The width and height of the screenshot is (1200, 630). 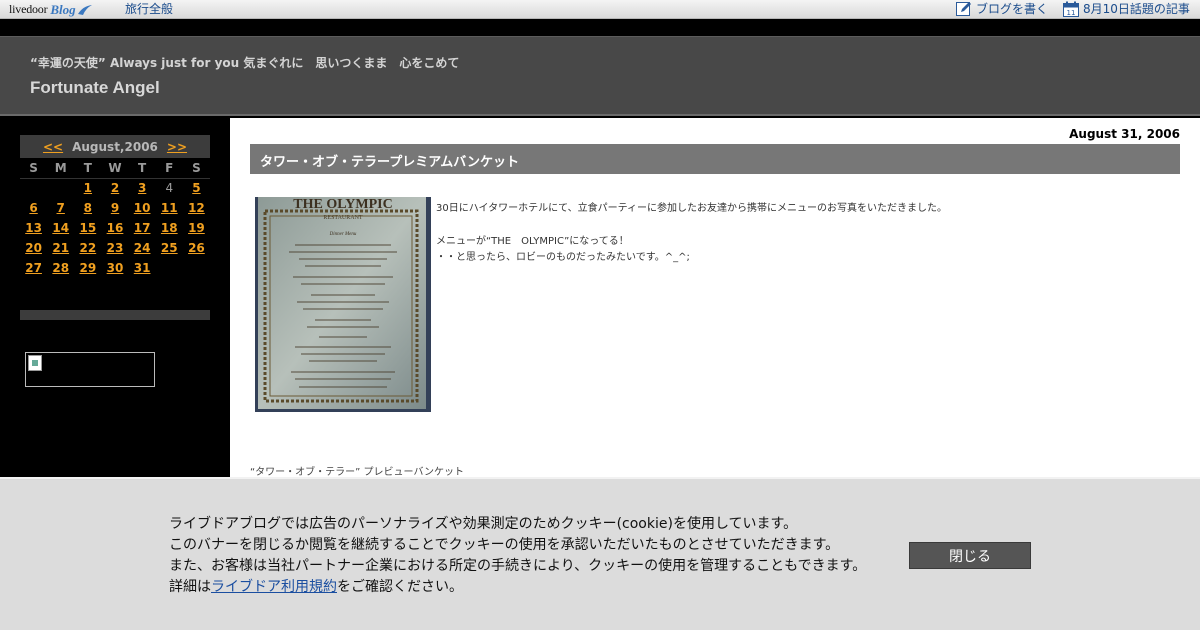 I want to click on calendar-day: 8, so click(x=87, y=208).